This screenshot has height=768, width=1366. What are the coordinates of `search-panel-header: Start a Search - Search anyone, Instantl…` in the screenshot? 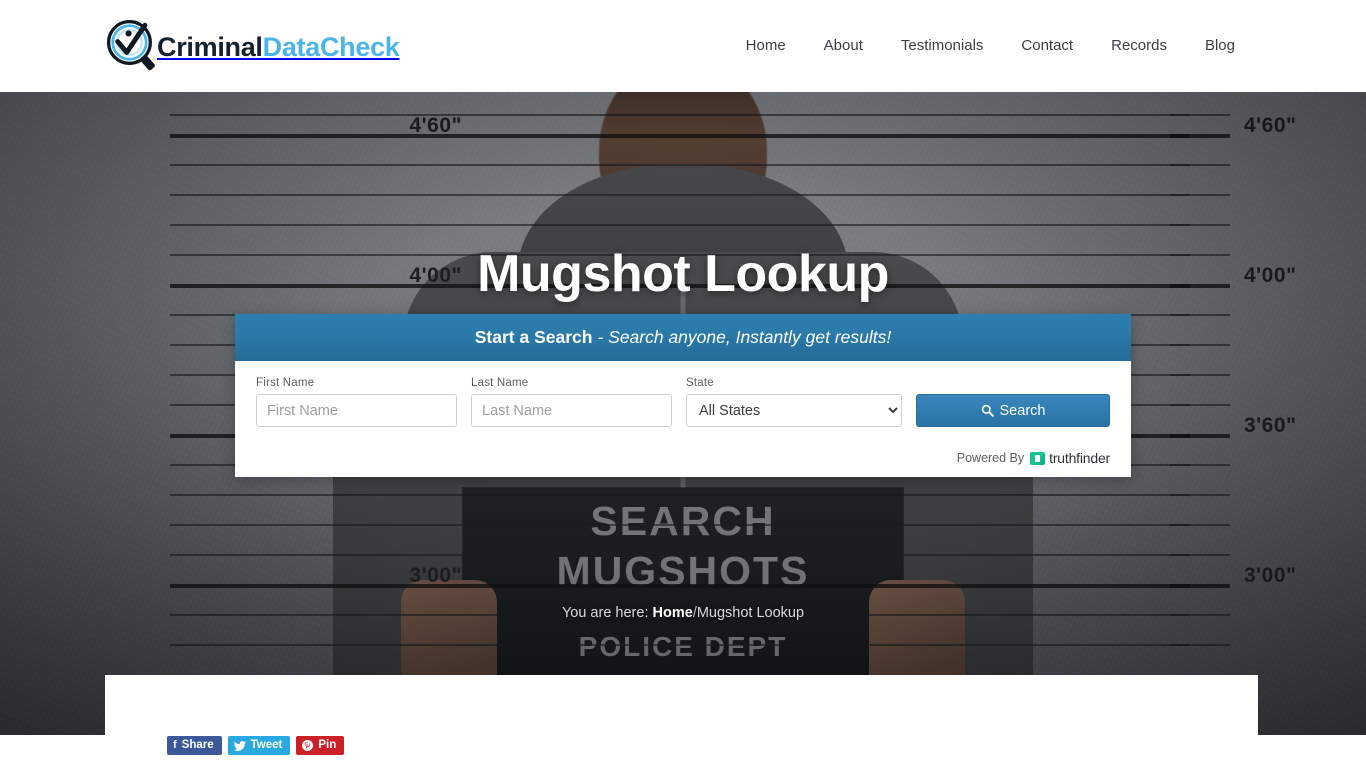 It's located at (683, 343).